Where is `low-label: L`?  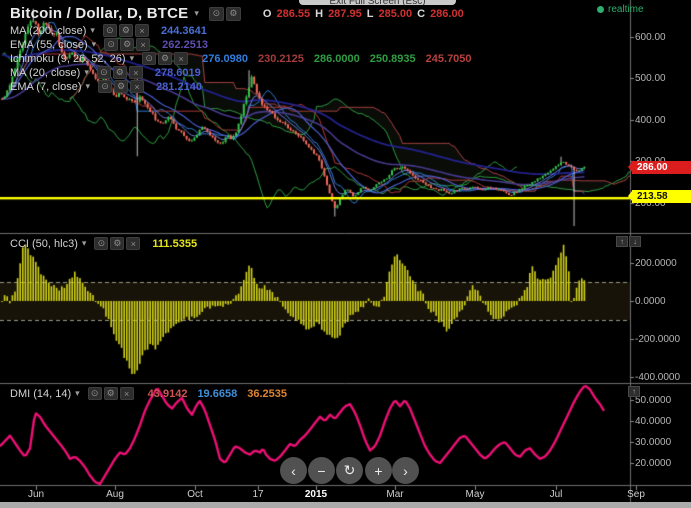 low-label: L is located at coordinates (370, 13).